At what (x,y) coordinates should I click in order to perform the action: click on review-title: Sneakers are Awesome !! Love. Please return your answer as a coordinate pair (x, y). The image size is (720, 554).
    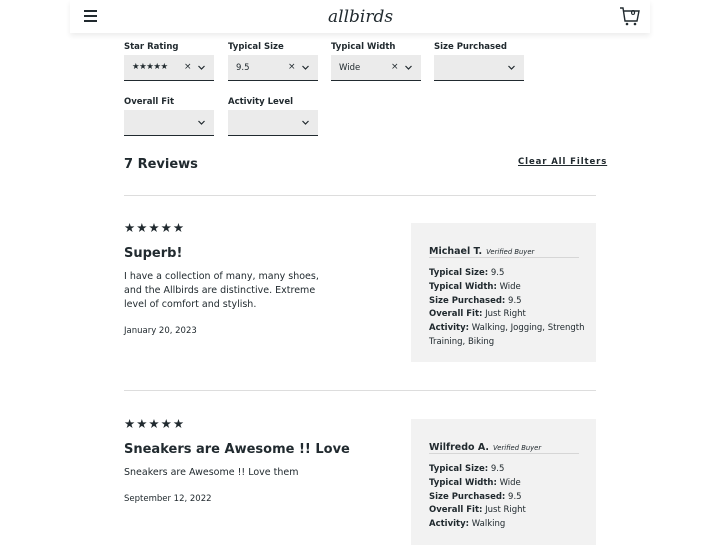
    Looking at the image, I should click on (237, 449).